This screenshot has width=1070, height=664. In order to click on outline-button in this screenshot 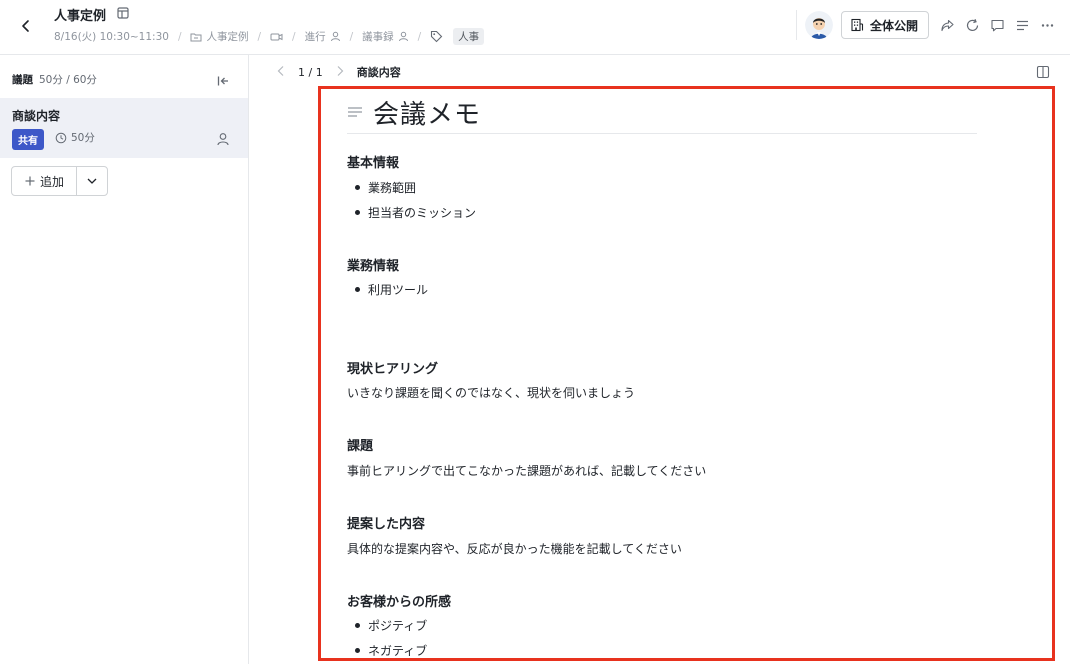, I will do `click(1022, 25)`.